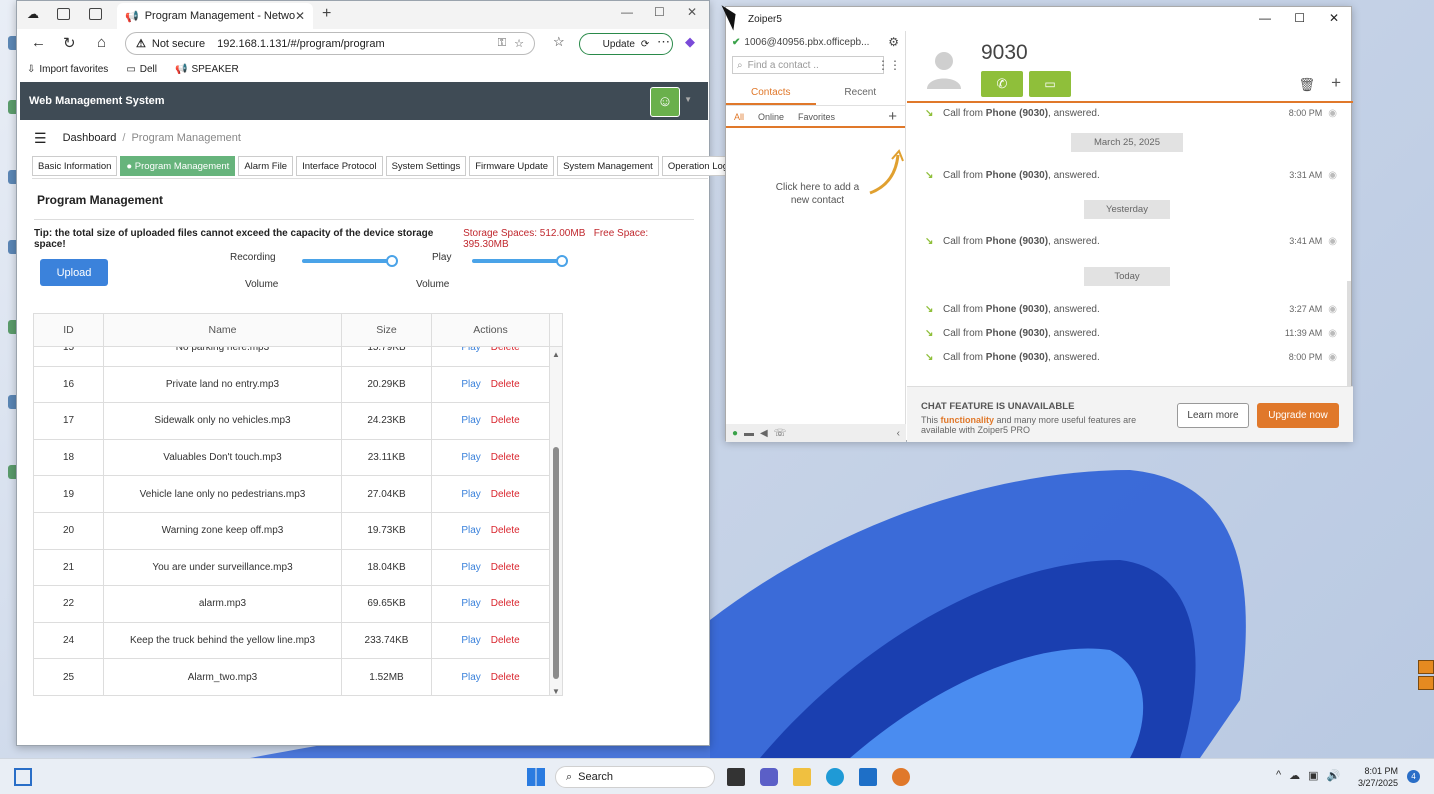 This screenshot has width=1434, height=794. Describe the element at coordinates (556, 563) in the screenshot. I see `scroll-thumb` at that location.